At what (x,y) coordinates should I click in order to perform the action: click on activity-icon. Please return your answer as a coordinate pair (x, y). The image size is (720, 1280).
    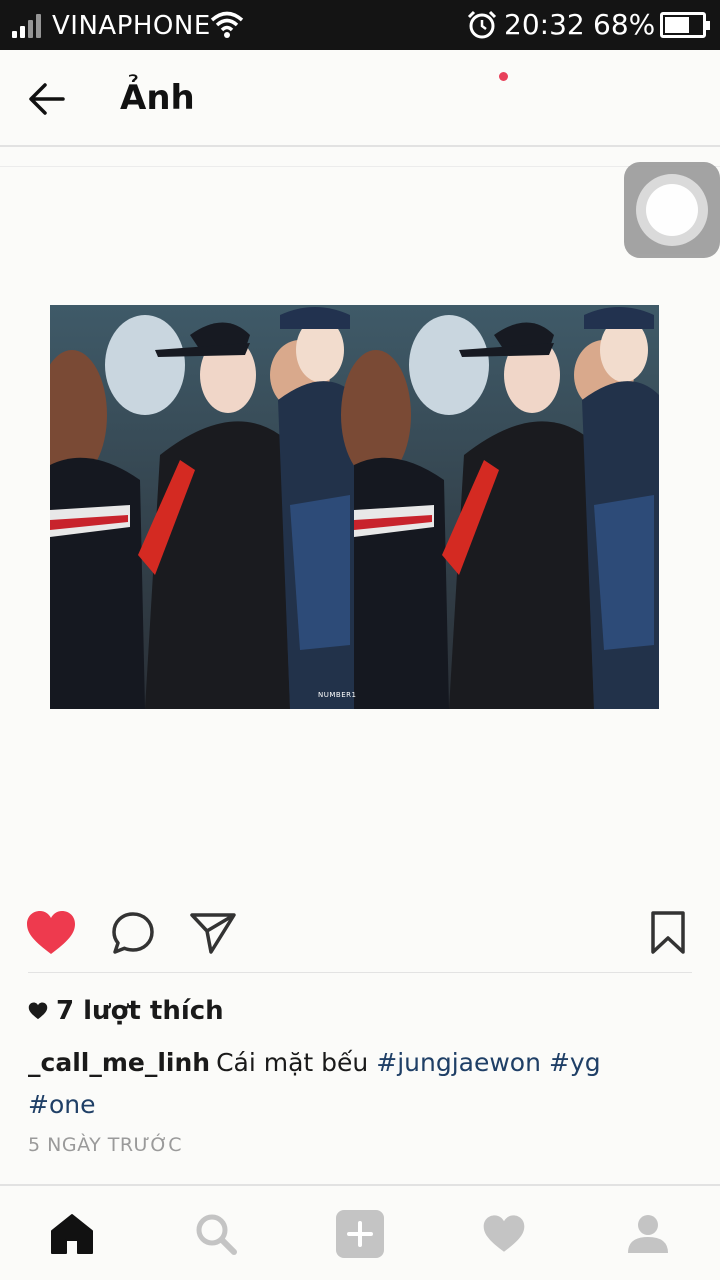
    Looking at the image, I should click on (504, 1233).